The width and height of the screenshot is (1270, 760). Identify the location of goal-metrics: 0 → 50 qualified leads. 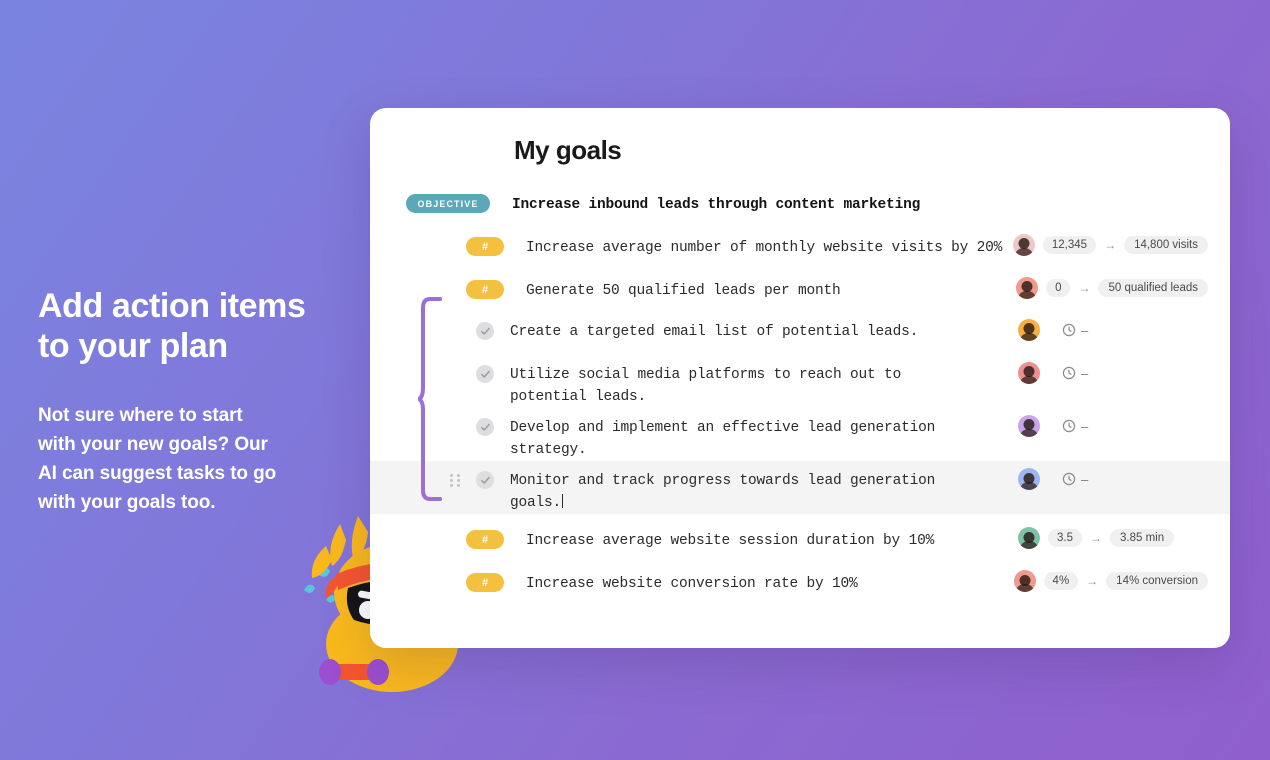
(1123, 284).